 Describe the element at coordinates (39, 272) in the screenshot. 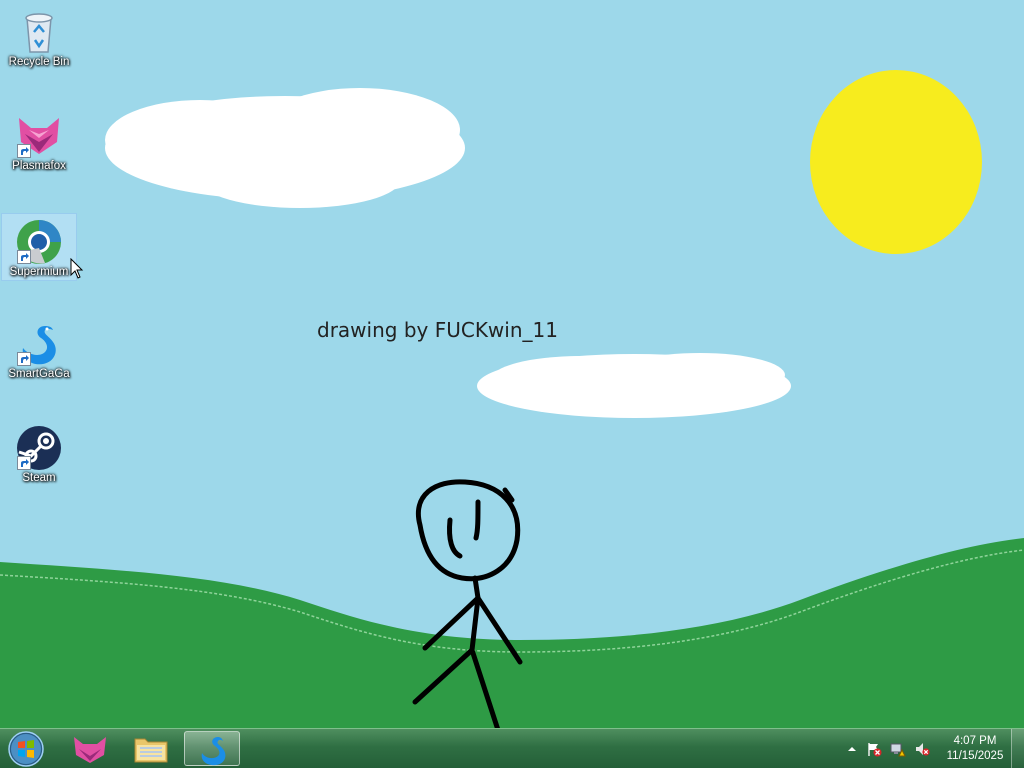

I see `desktop-icon-label: Supermium` at that location.